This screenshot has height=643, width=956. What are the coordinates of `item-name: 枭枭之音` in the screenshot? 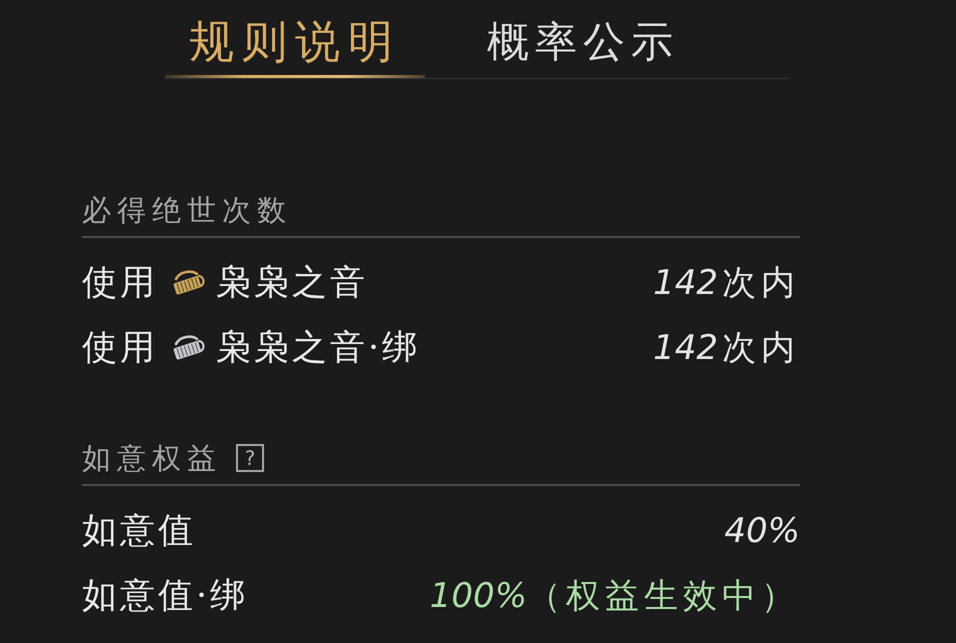 It's located at (292, 283).